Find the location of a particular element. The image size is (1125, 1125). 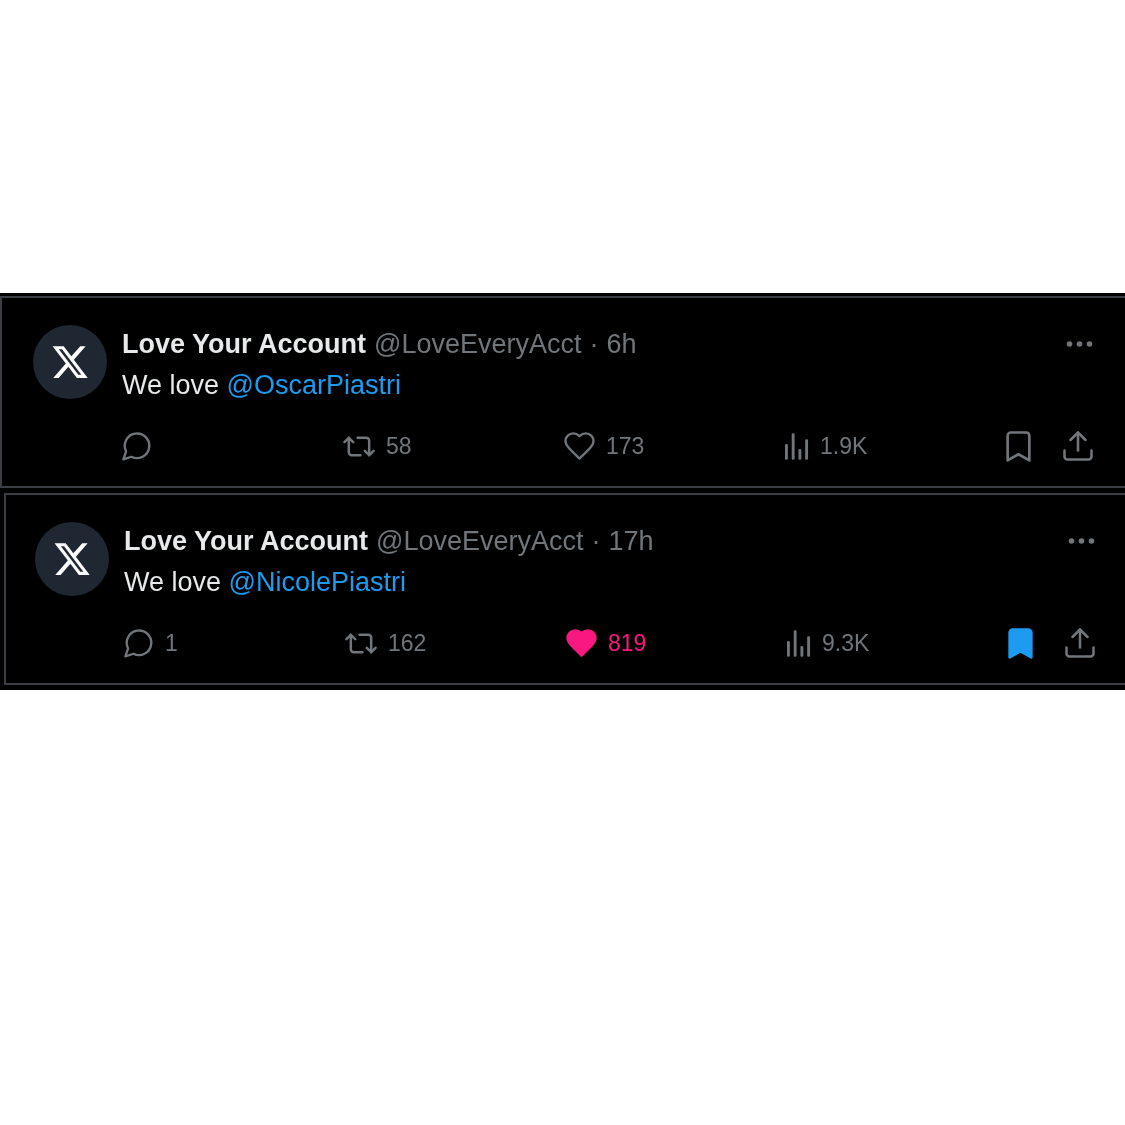

repost-button: 58 is located at coordinates (377, 446).